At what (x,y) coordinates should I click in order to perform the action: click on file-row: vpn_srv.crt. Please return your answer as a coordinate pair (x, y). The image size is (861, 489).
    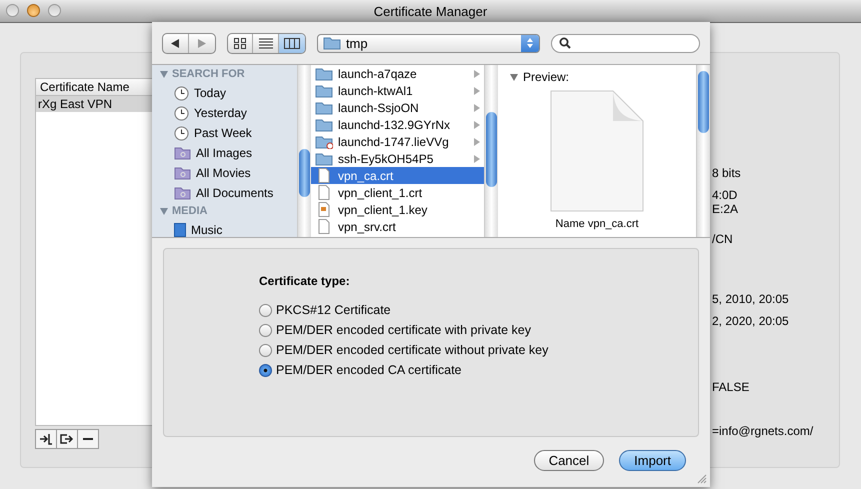
    Looking at the image, I should click on (397, 226).